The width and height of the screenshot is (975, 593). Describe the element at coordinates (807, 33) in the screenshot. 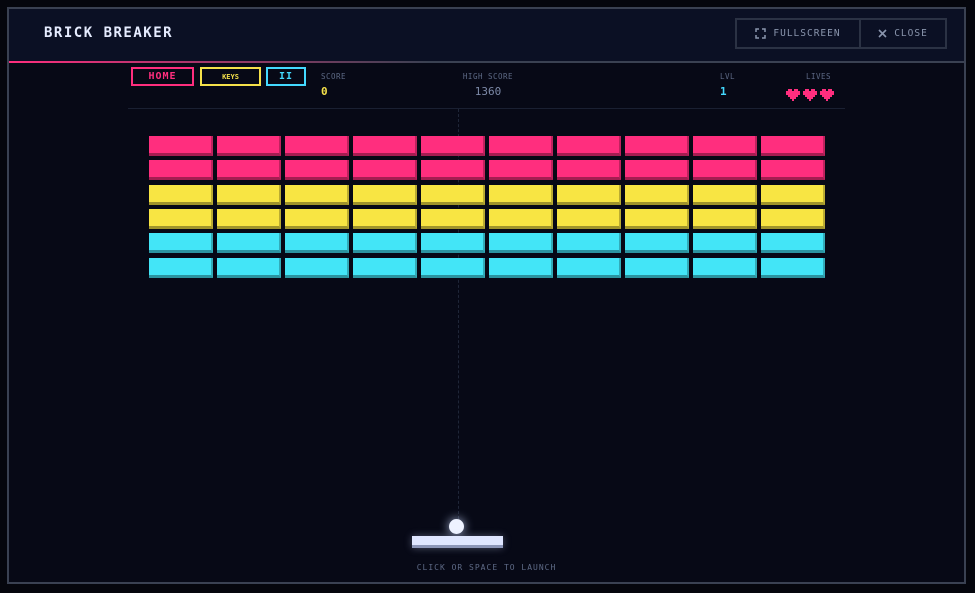

I see `fullscreen-label: FULLSCREEN` at that location.